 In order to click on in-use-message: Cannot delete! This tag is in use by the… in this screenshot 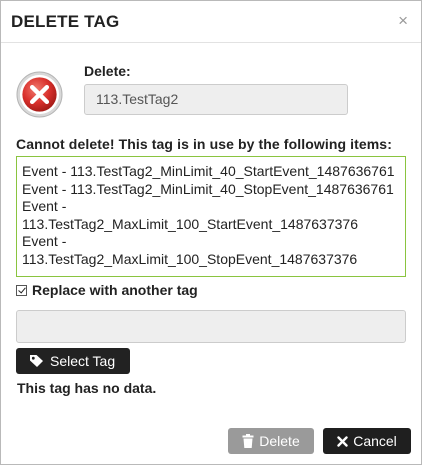, I will do `click(204, 144)`.